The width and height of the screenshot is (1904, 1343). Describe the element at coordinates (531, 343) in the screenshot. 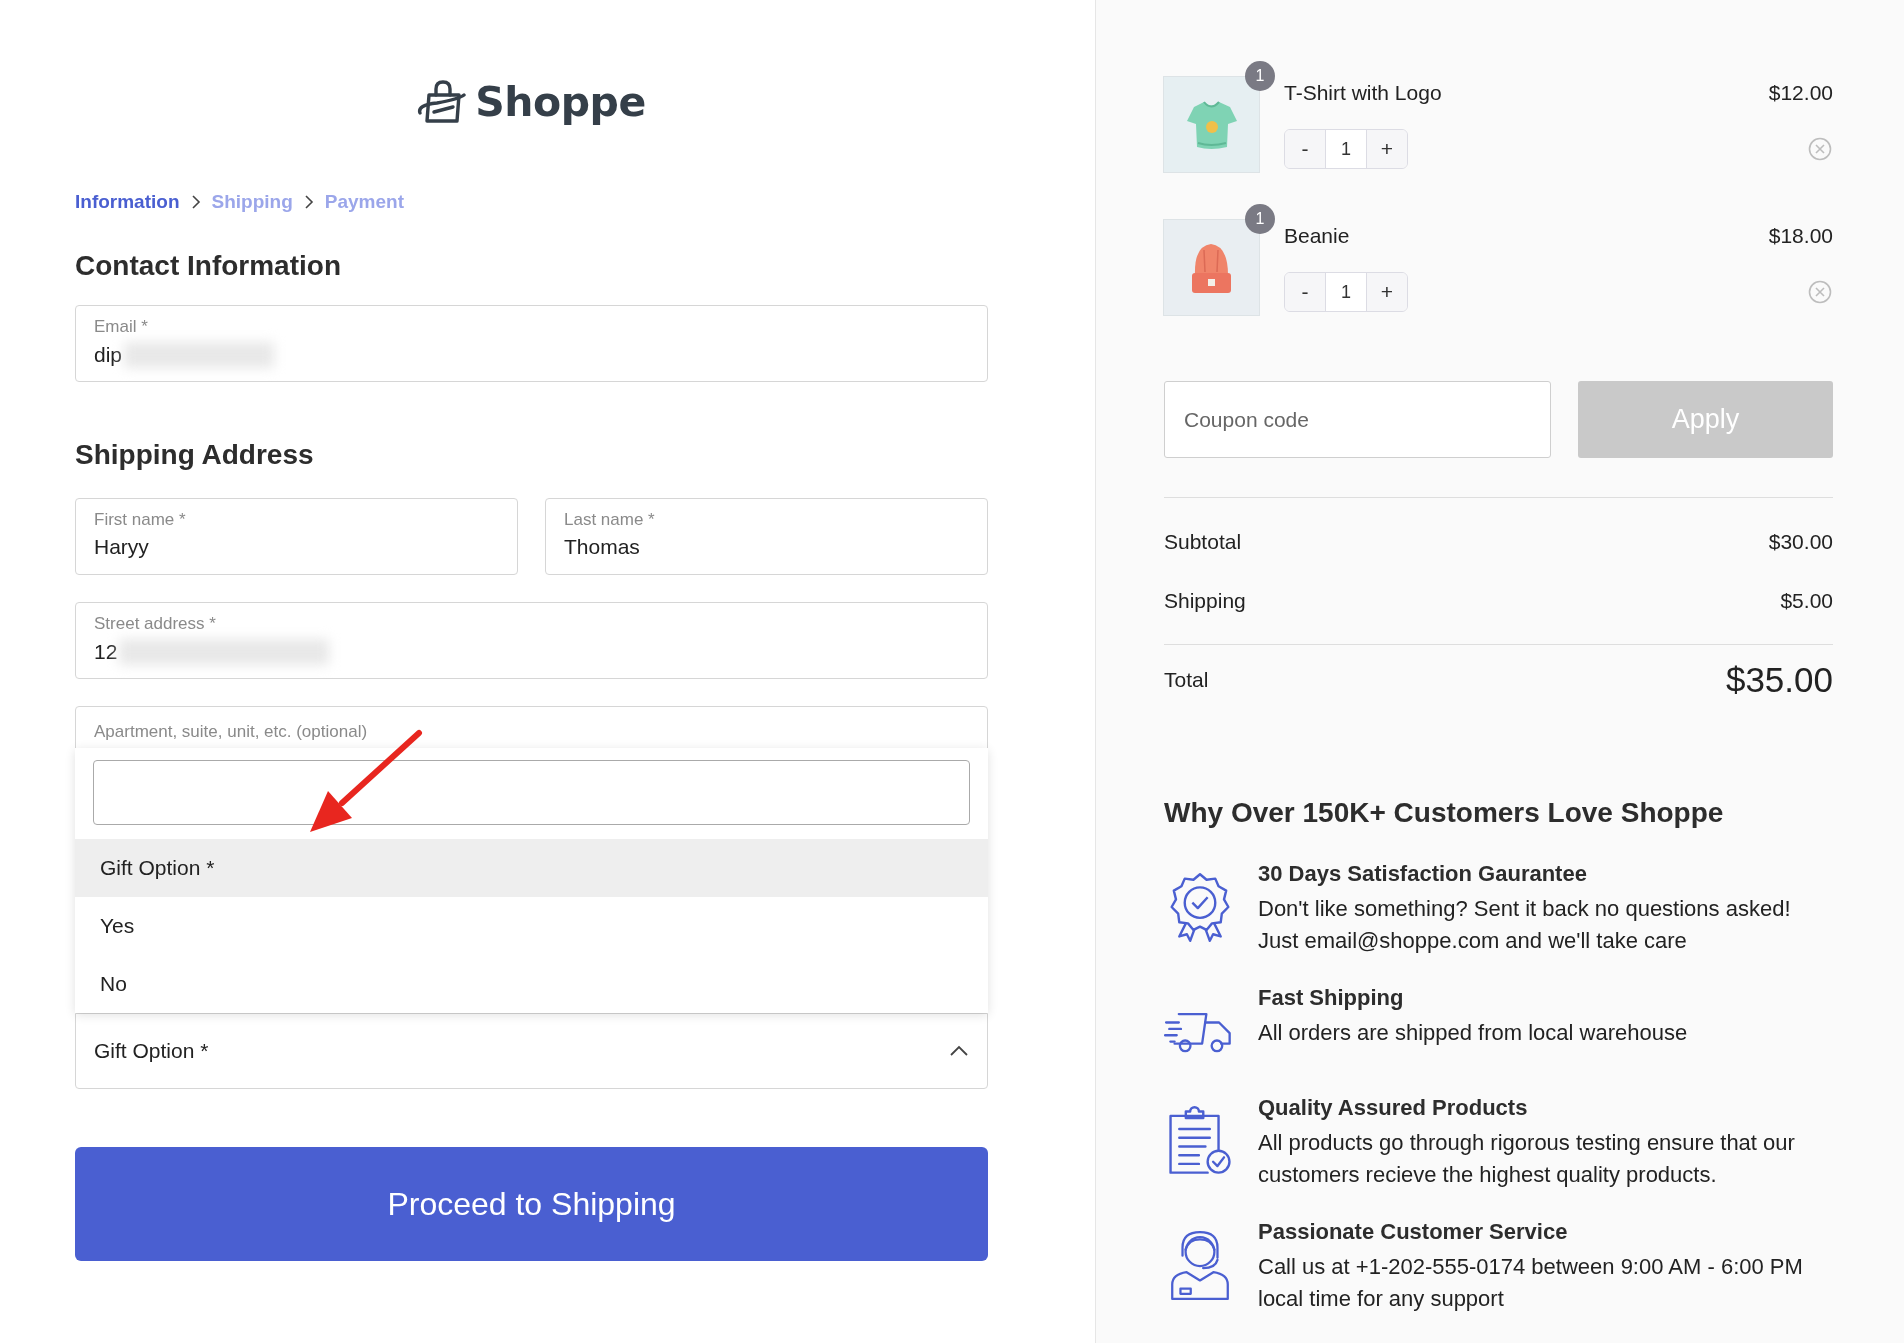

I see `text-field: Email * dip` at that location.